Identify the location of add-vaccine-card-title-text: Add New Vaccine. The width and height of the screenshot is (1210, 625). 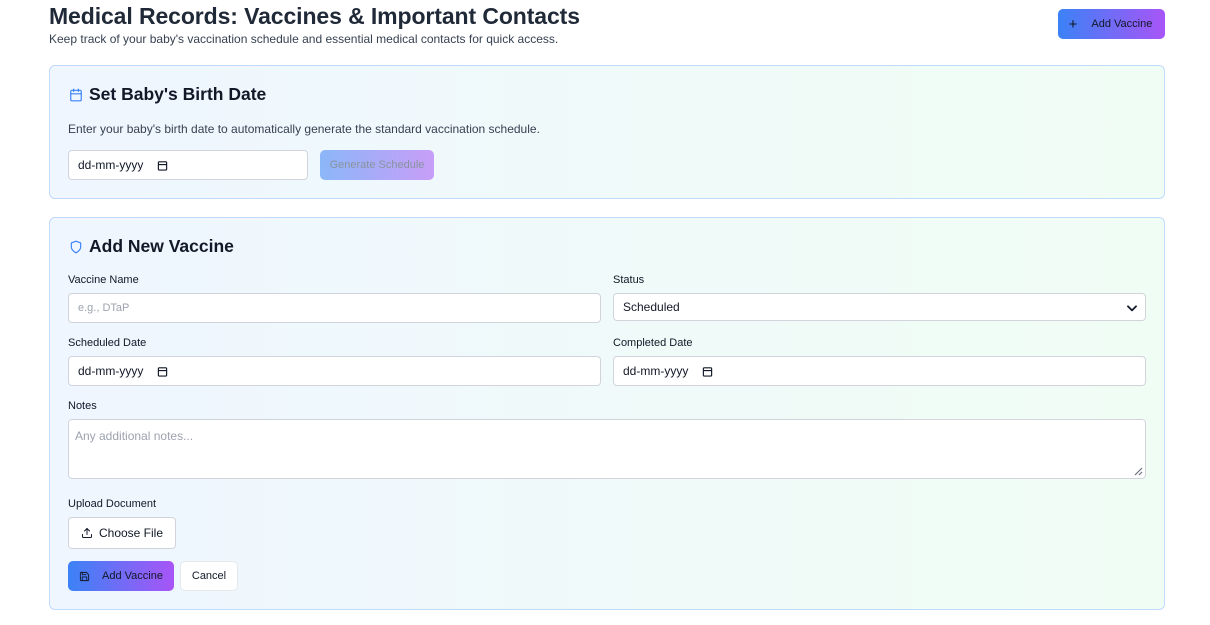
(161, 246).